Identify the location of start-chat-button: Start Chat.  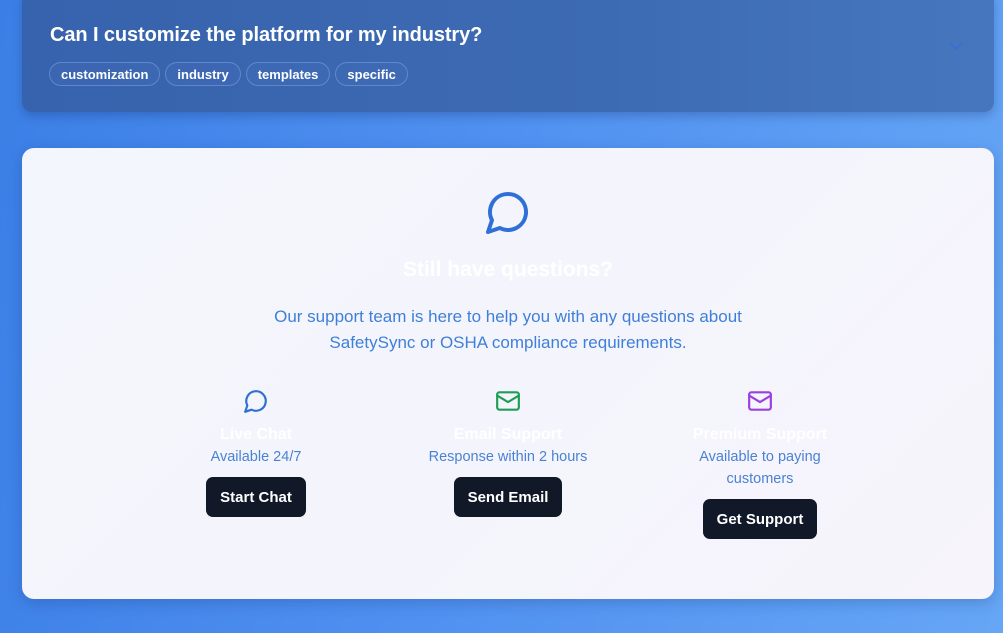
(256, 497).